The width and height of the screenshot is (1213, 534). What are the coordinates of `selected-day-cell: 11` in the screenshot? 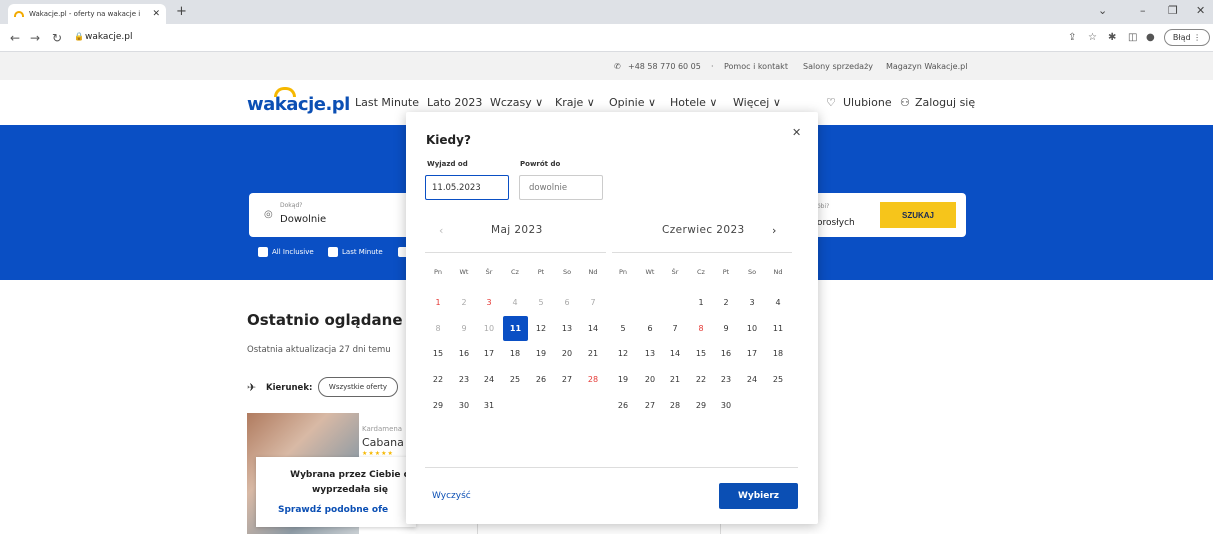 It's located at (515, 328).